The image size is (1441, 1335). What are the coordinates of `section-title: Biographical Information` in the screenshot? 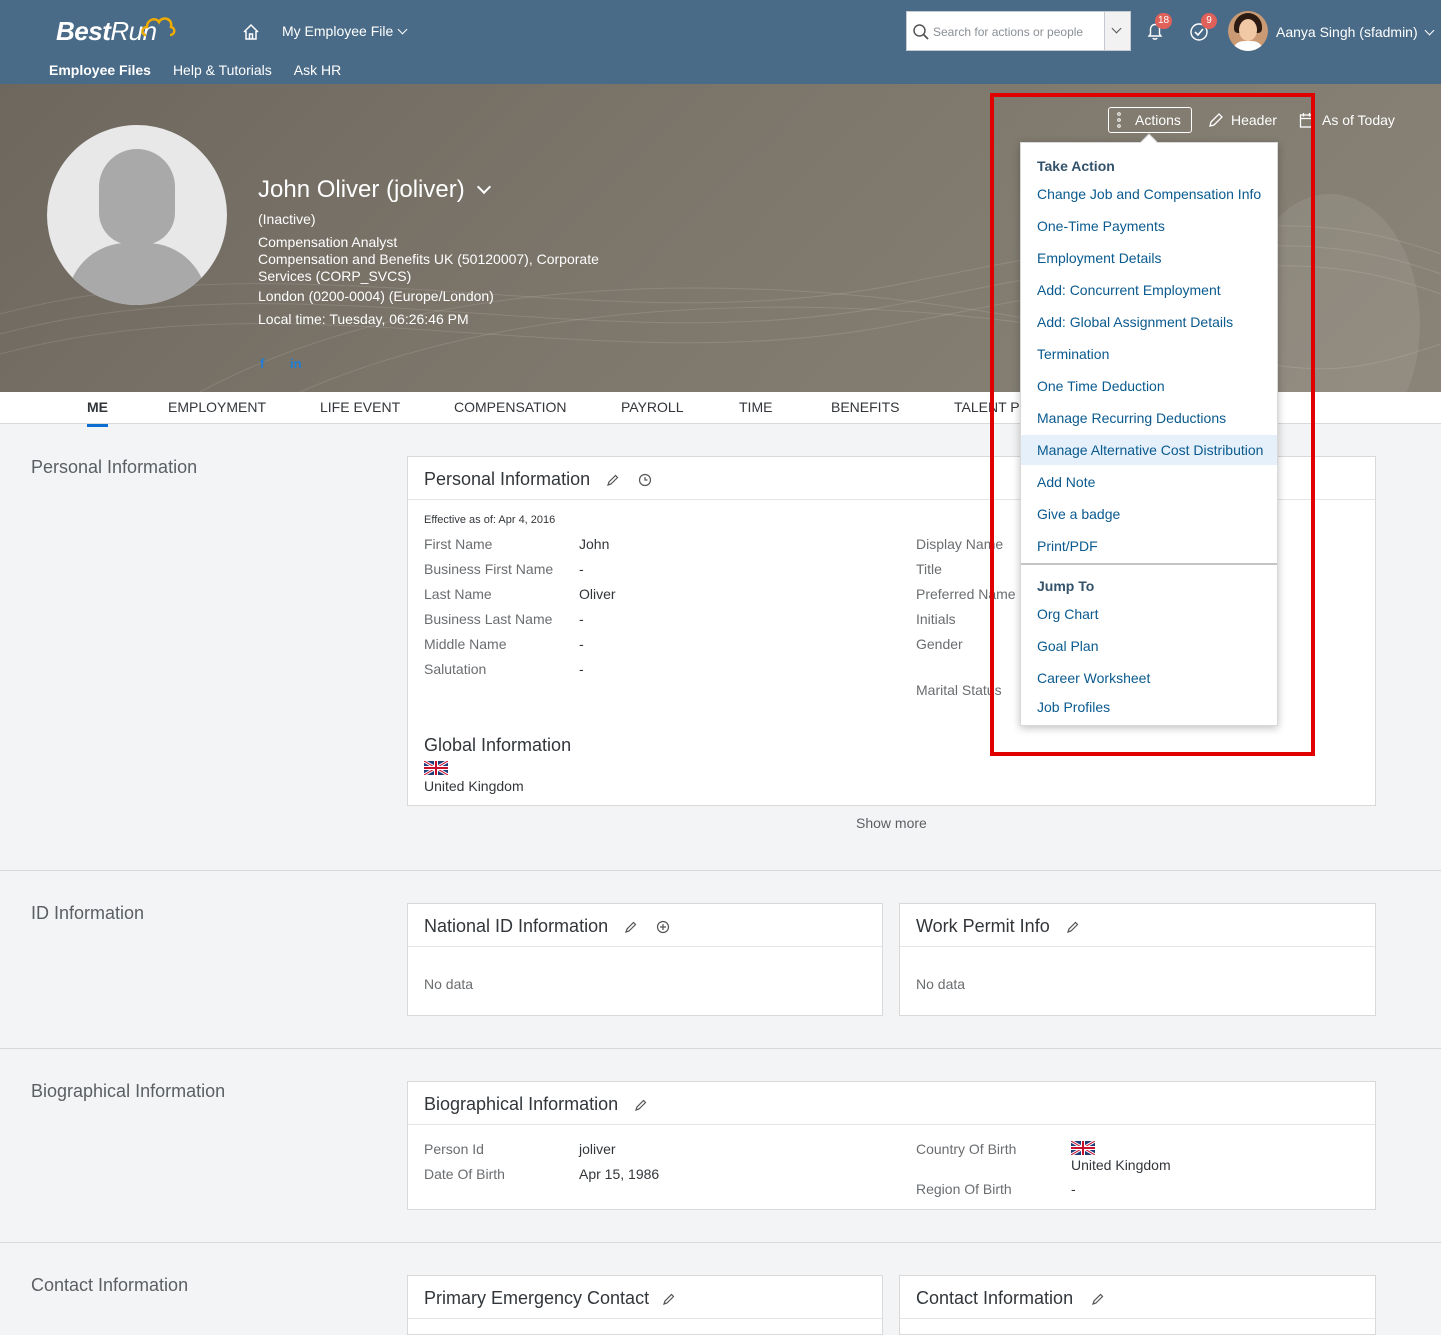 It's located at (128, 1091).